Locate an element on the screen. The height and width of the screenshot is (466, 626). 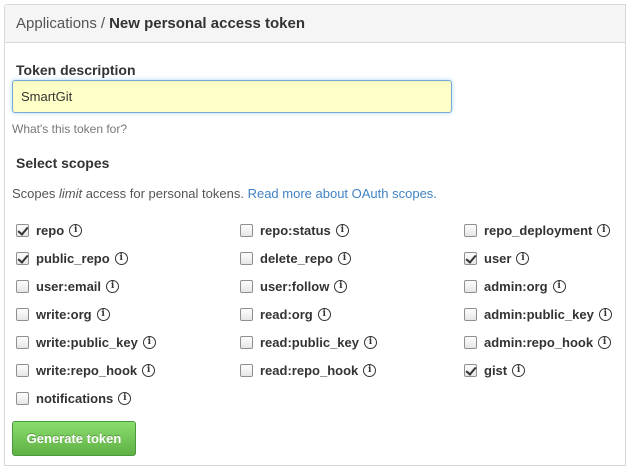
scope-repo-status: repo:status i is located at coordinates (294, 230).